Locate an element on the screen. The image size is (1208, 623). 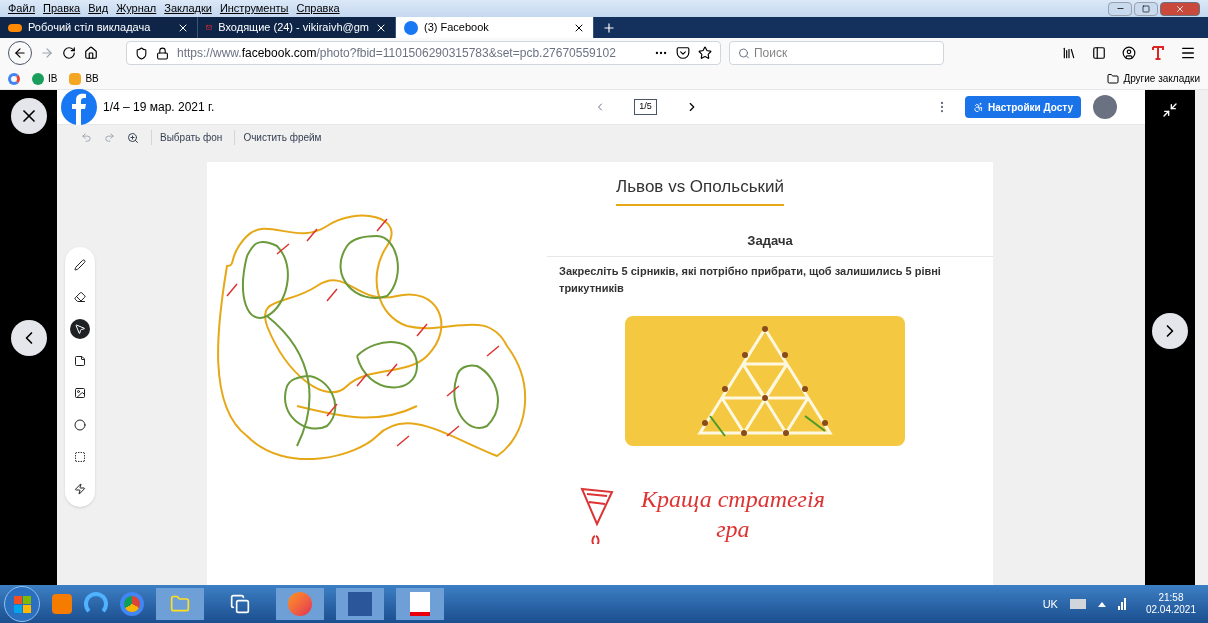
tab-title: Робочий стіл викладача is located at coordinates (89, 28).